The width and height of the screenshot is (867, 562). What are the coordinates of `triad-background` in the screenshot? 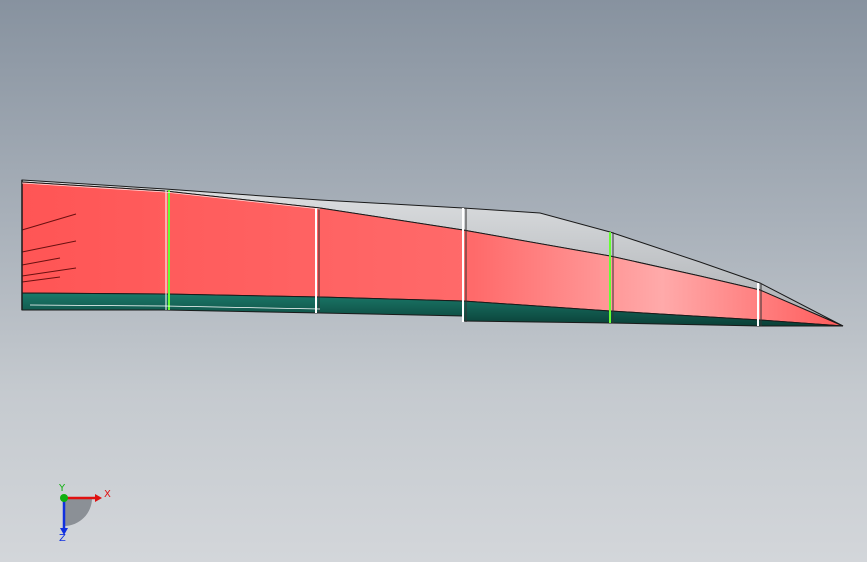 It's located at (78, 512).